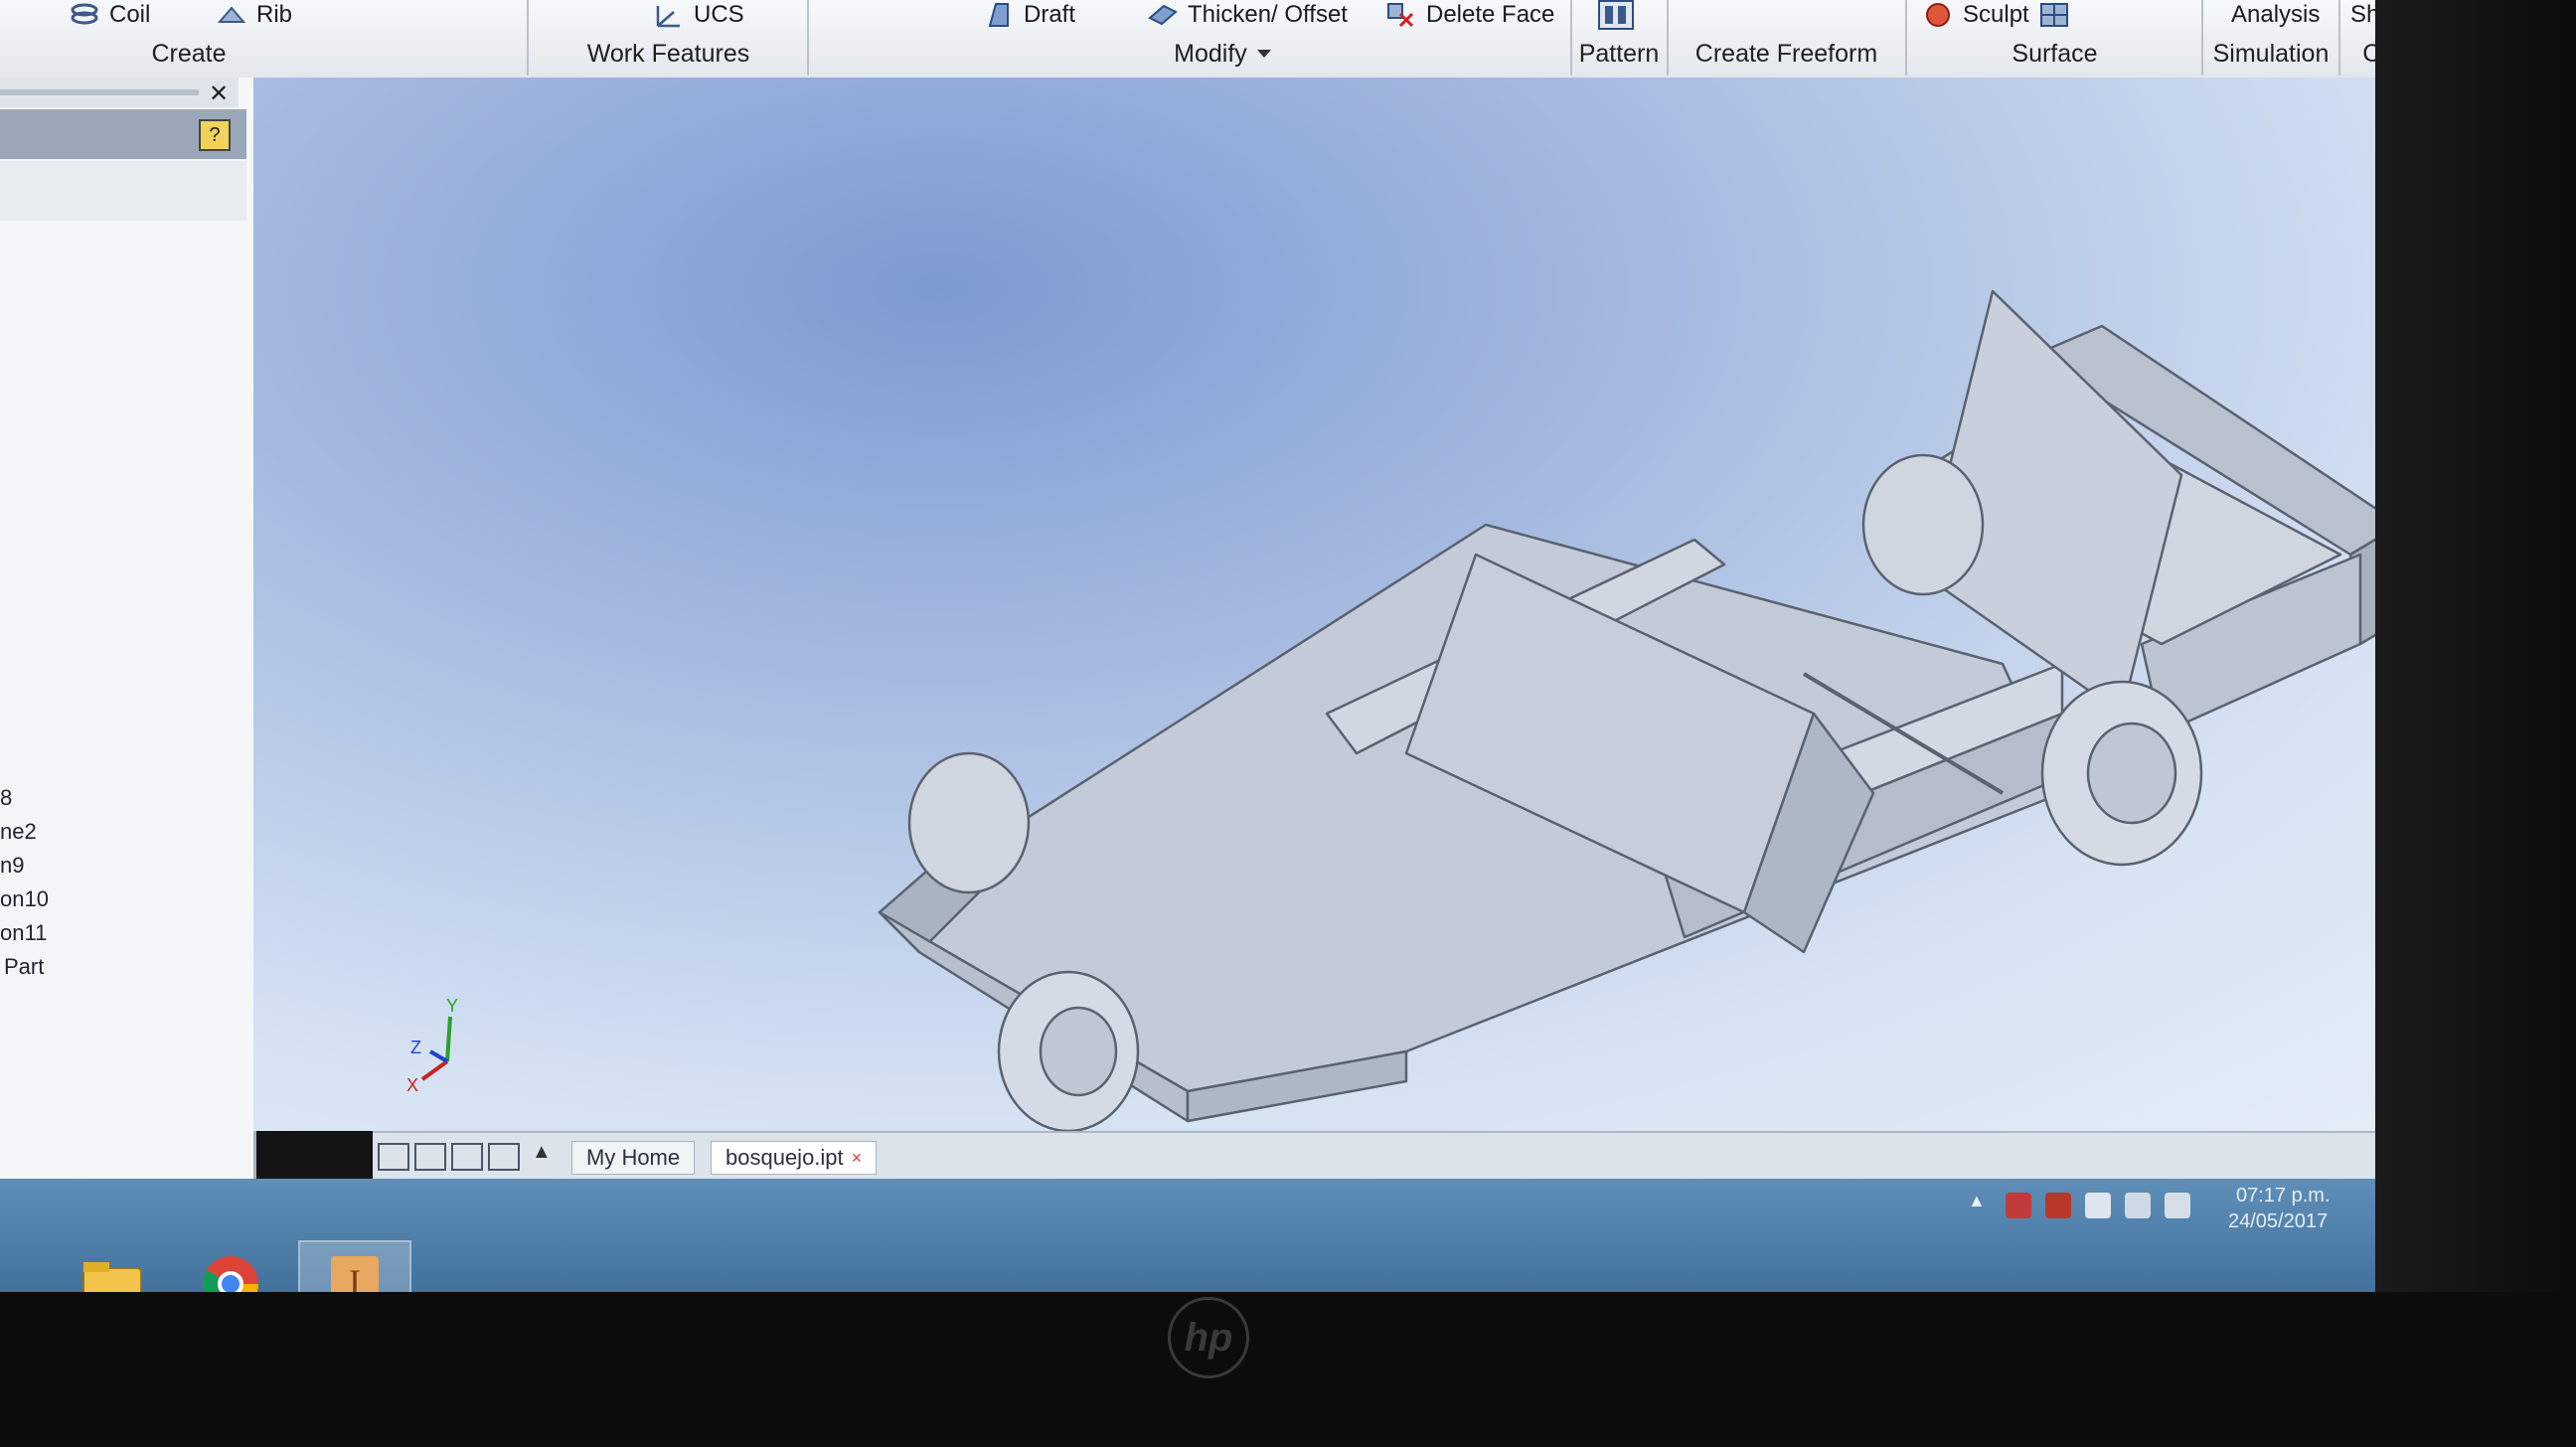 Image resolution: width=2576 pixels, height=1447 pixels. What do you see at coordinates (215, 135) in the screenshot?
I see `help-icon: ?` at bounding box center [215, 135].